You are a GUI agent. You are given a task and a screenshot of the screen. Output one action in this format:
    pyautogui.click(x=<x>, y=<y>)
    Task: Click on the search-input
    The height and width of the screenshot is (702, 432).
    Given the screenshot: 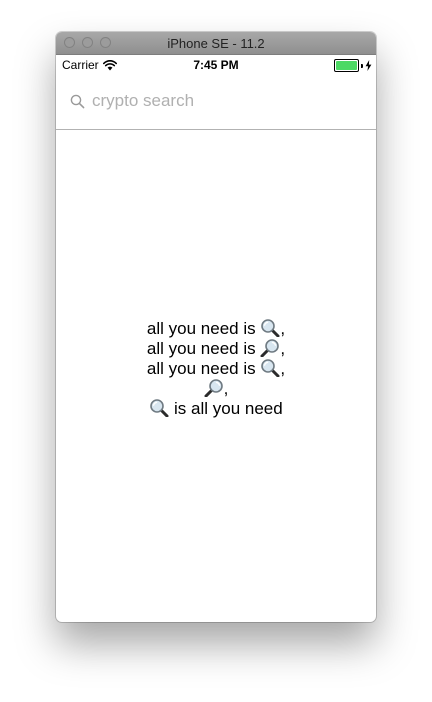 What is the action you would take?
    pyautogui.click(x=217, y=101)
    